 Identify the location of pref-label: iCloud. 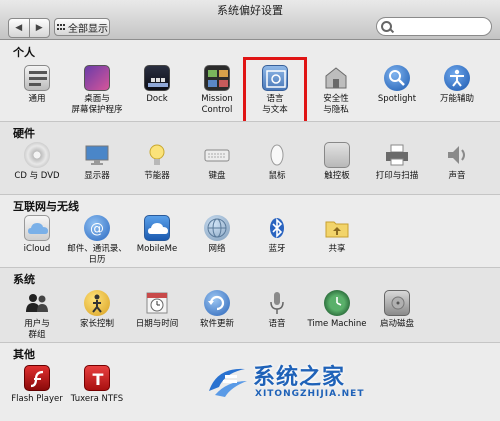
(37, 249).